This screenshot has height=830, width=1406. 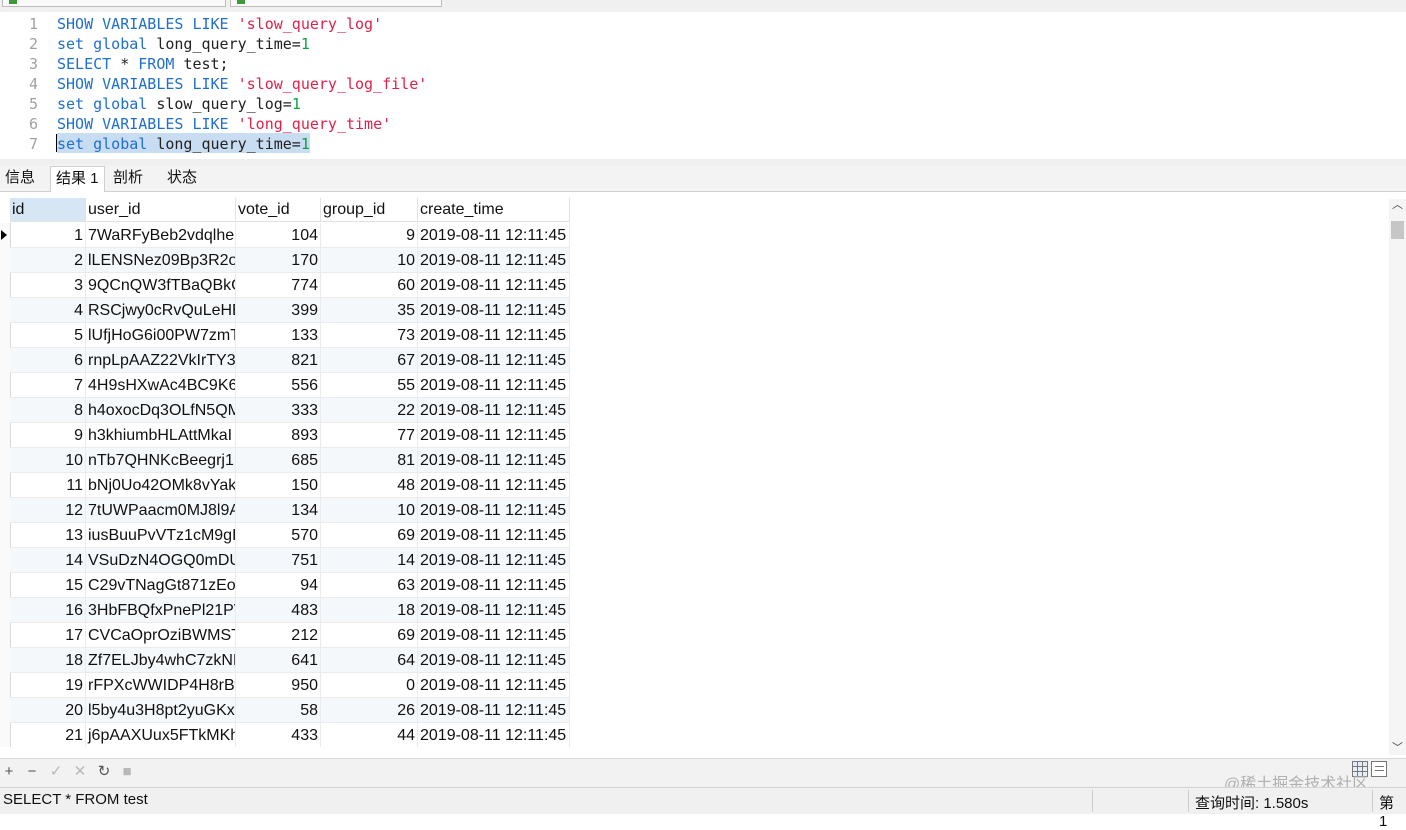 What do you see at coordinates (127, 772) in the screenshot?
I see `stop-button: ■` at bounding box center [127, 772].